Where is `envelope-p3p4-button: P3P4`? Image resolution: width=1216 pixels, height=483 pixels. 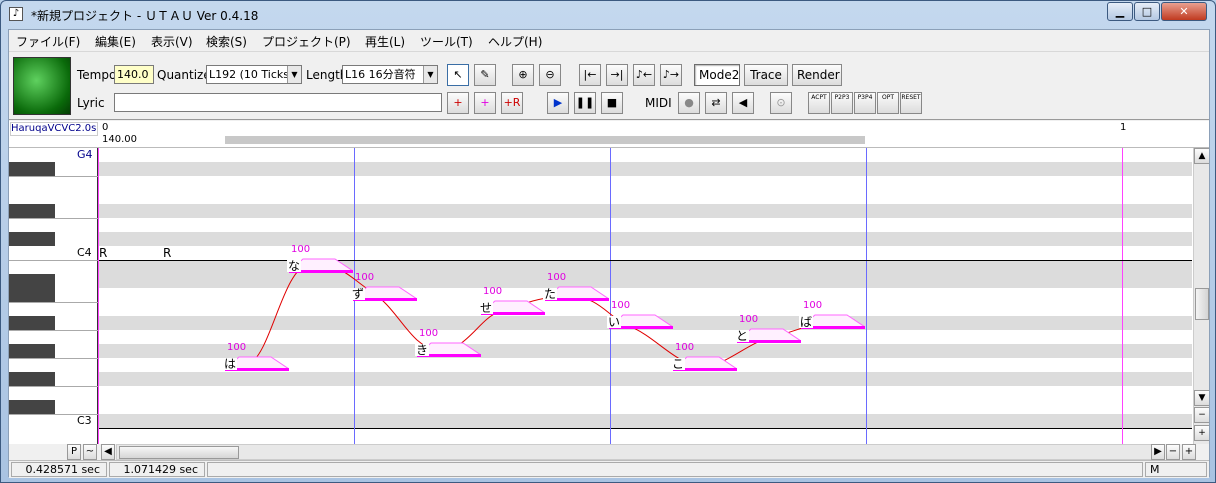
envelope-p3p4-button: P3P4 is located at coordinates (865, 103).